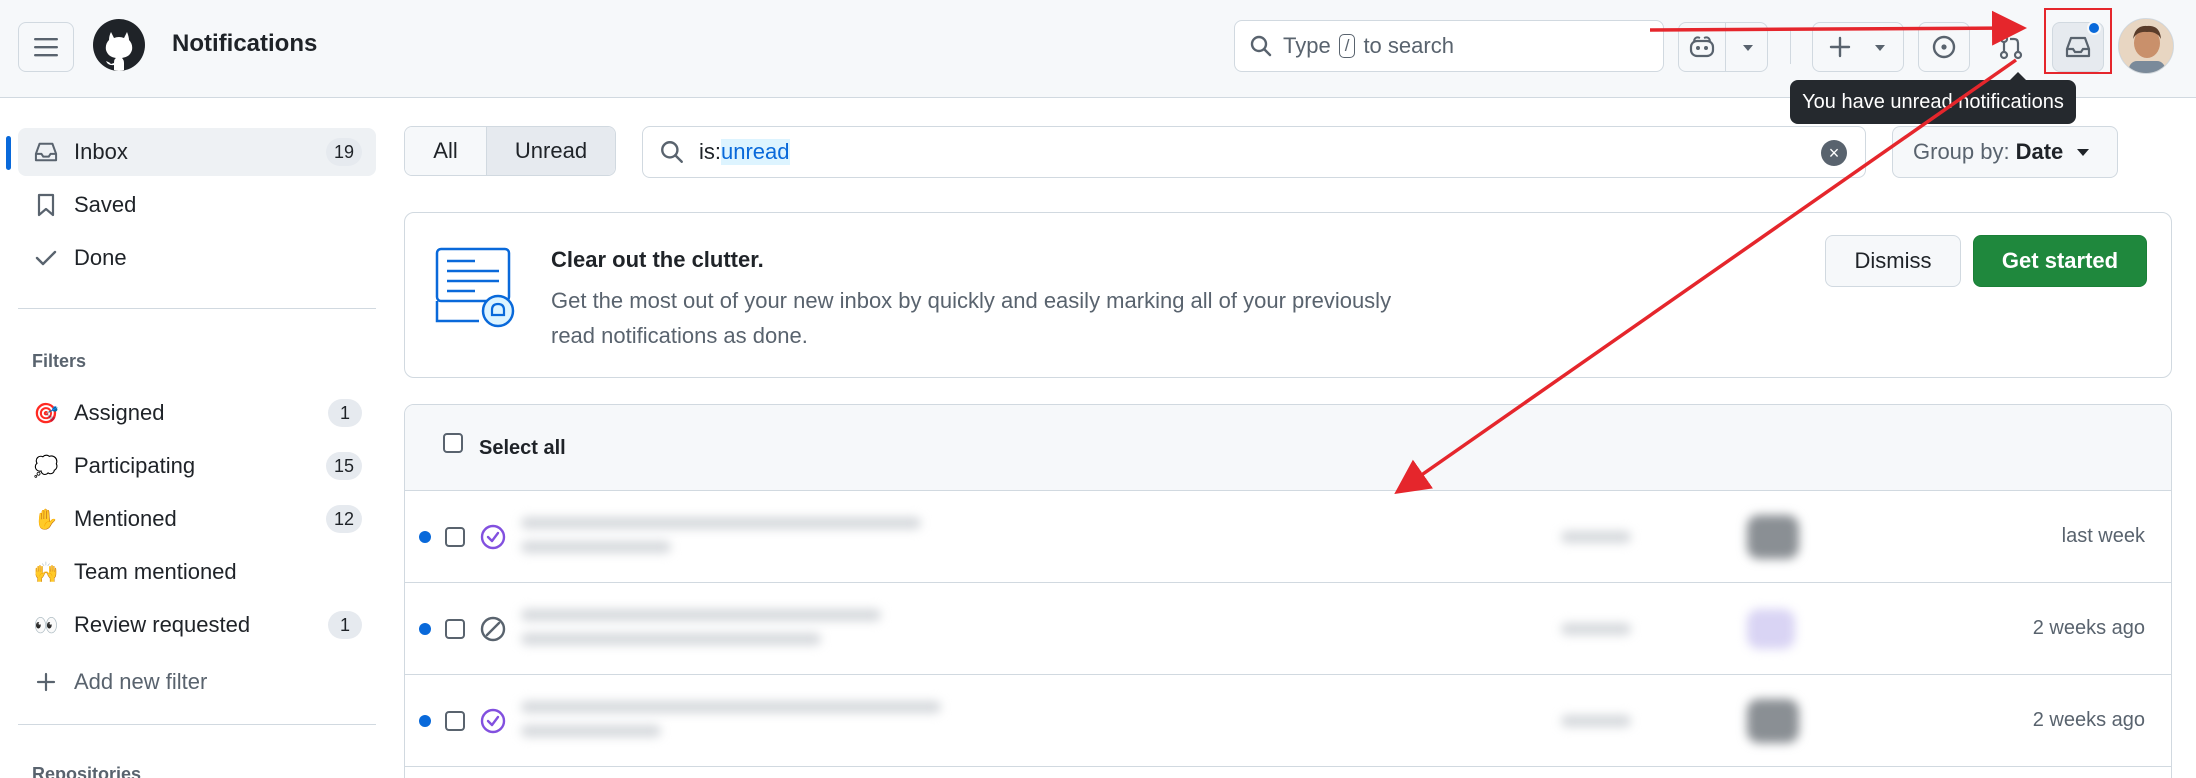 The height and width of the screenshot is (778, 2196). What do you see at coordinates (345, 625) in the screenshot?
I see `review-requested-count-badge: 1` at bounding box center [345, 625].